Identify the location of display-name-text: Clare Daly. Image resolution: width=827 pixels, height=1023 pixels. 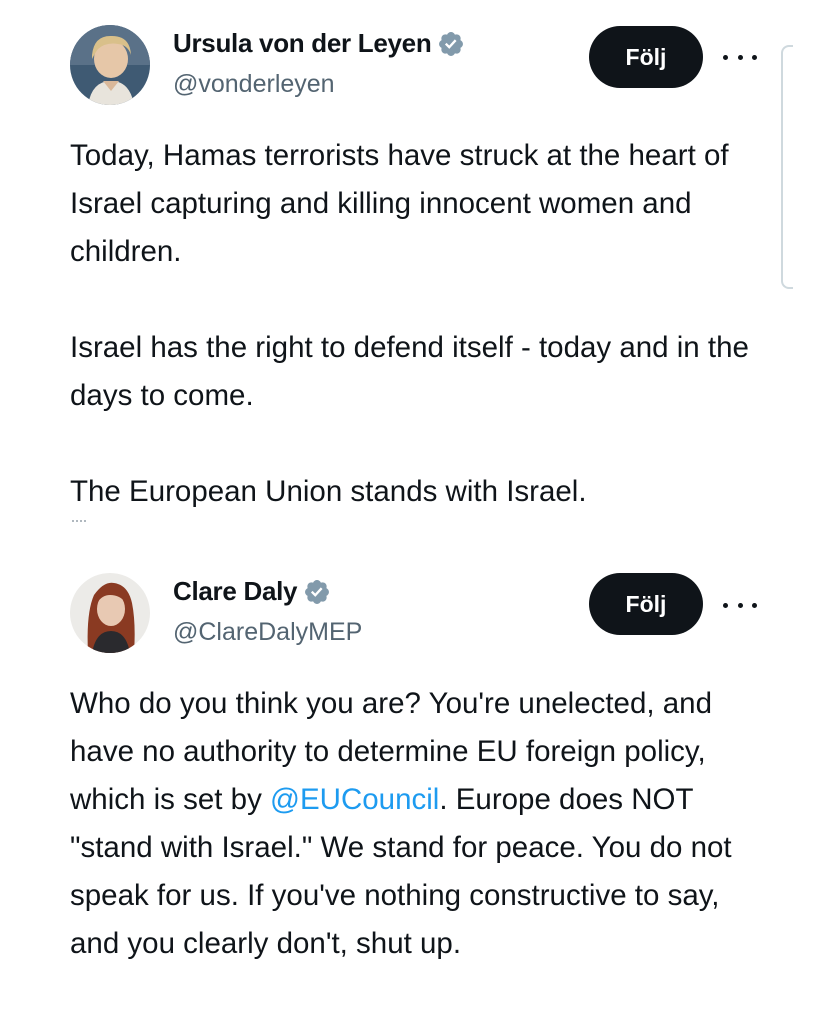
(235, 591).